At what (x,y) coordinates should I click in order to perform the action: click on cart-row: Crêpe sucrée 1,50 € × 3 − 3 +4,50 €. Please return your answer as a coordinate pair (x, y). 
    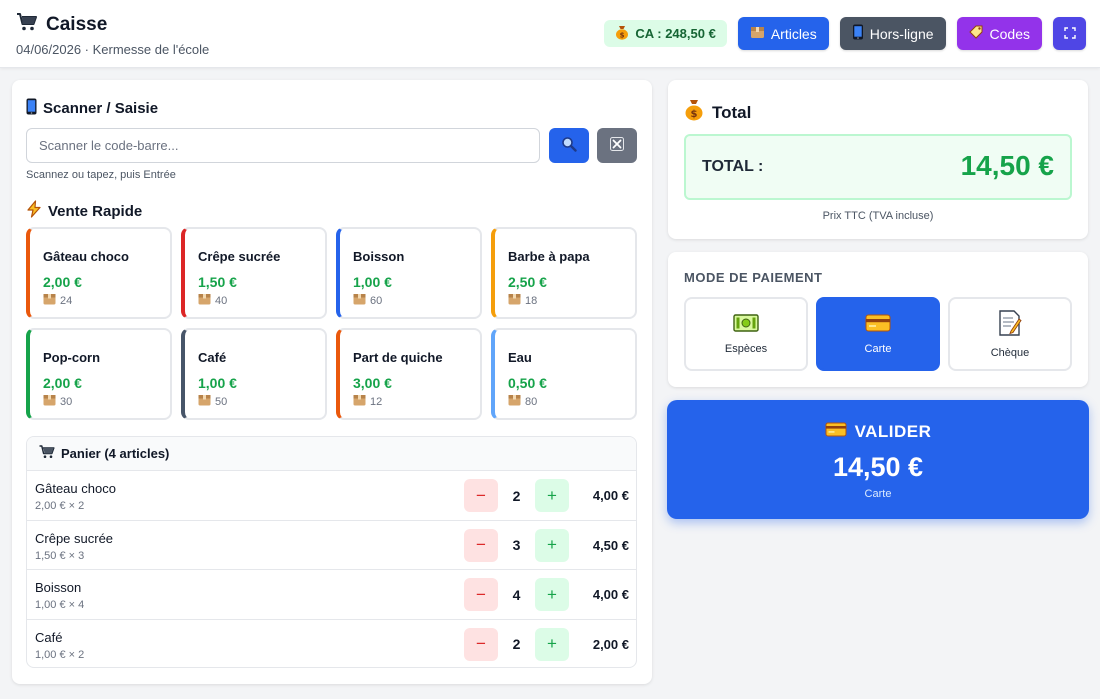
    Looking at the image, I should click on (331, 545).